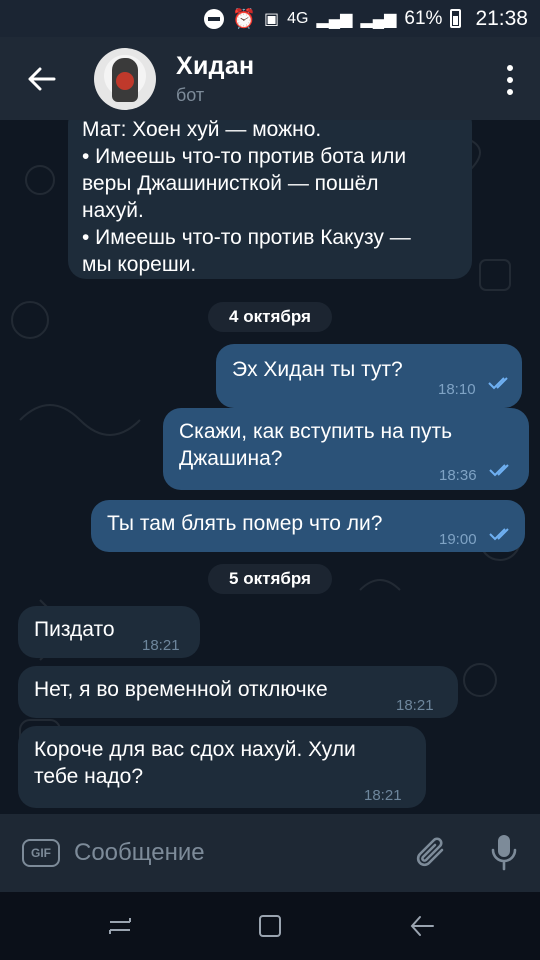 This screenshot has width=540, height=960. Describe the element at coordinates (113, 210) in the screenshot. I see `message-line: нахуй.` at that location.